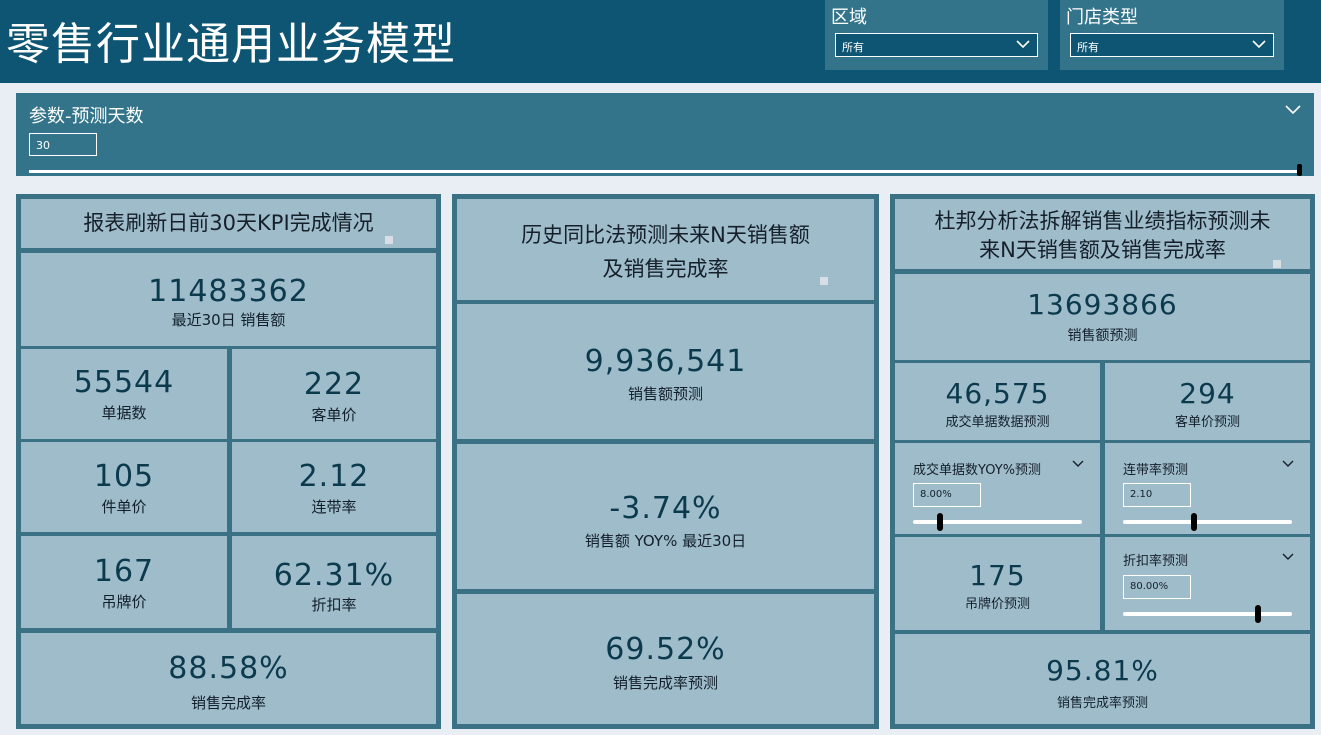 This screenshot has width=1321, height=735. I want to click on yoy-card: -3.74% 销售额 YOY% 最近30日, so click(665, 516).